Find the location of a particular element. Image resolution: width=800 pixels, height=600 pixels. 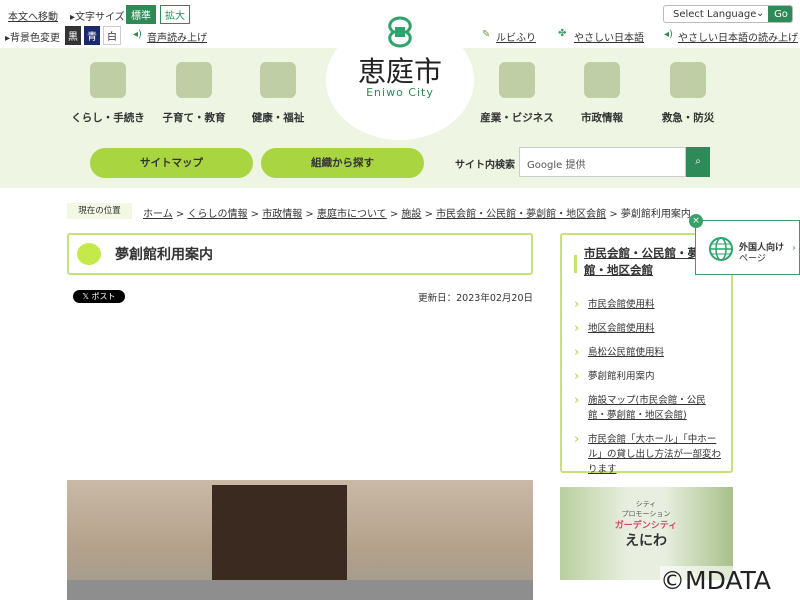

breadcrumb-current: 夢創館利用案内 is located at coordinates (655, 214).